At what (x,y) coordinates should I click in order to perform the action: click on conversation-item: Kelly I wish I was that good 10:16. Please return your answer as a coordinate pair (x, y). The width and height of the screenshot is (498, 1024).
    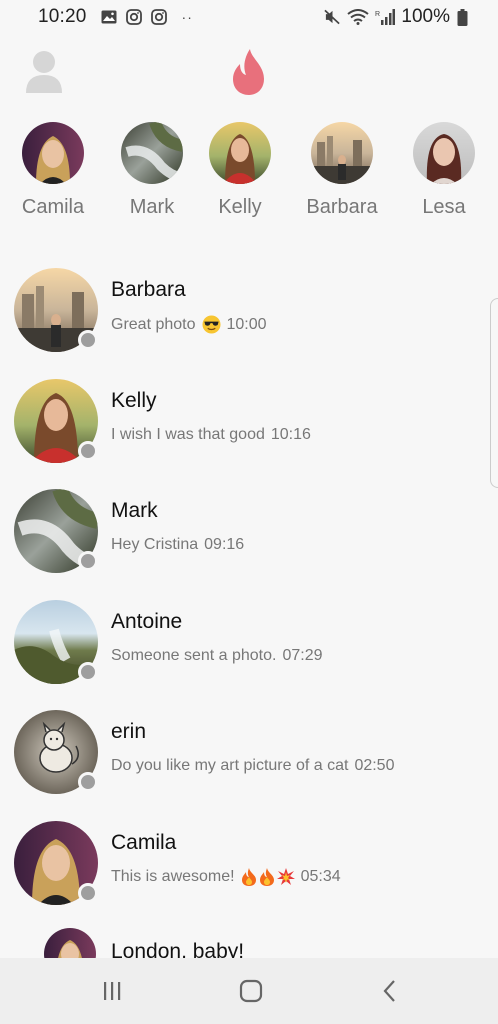
    Looking at the image, I should click on (249, 430).